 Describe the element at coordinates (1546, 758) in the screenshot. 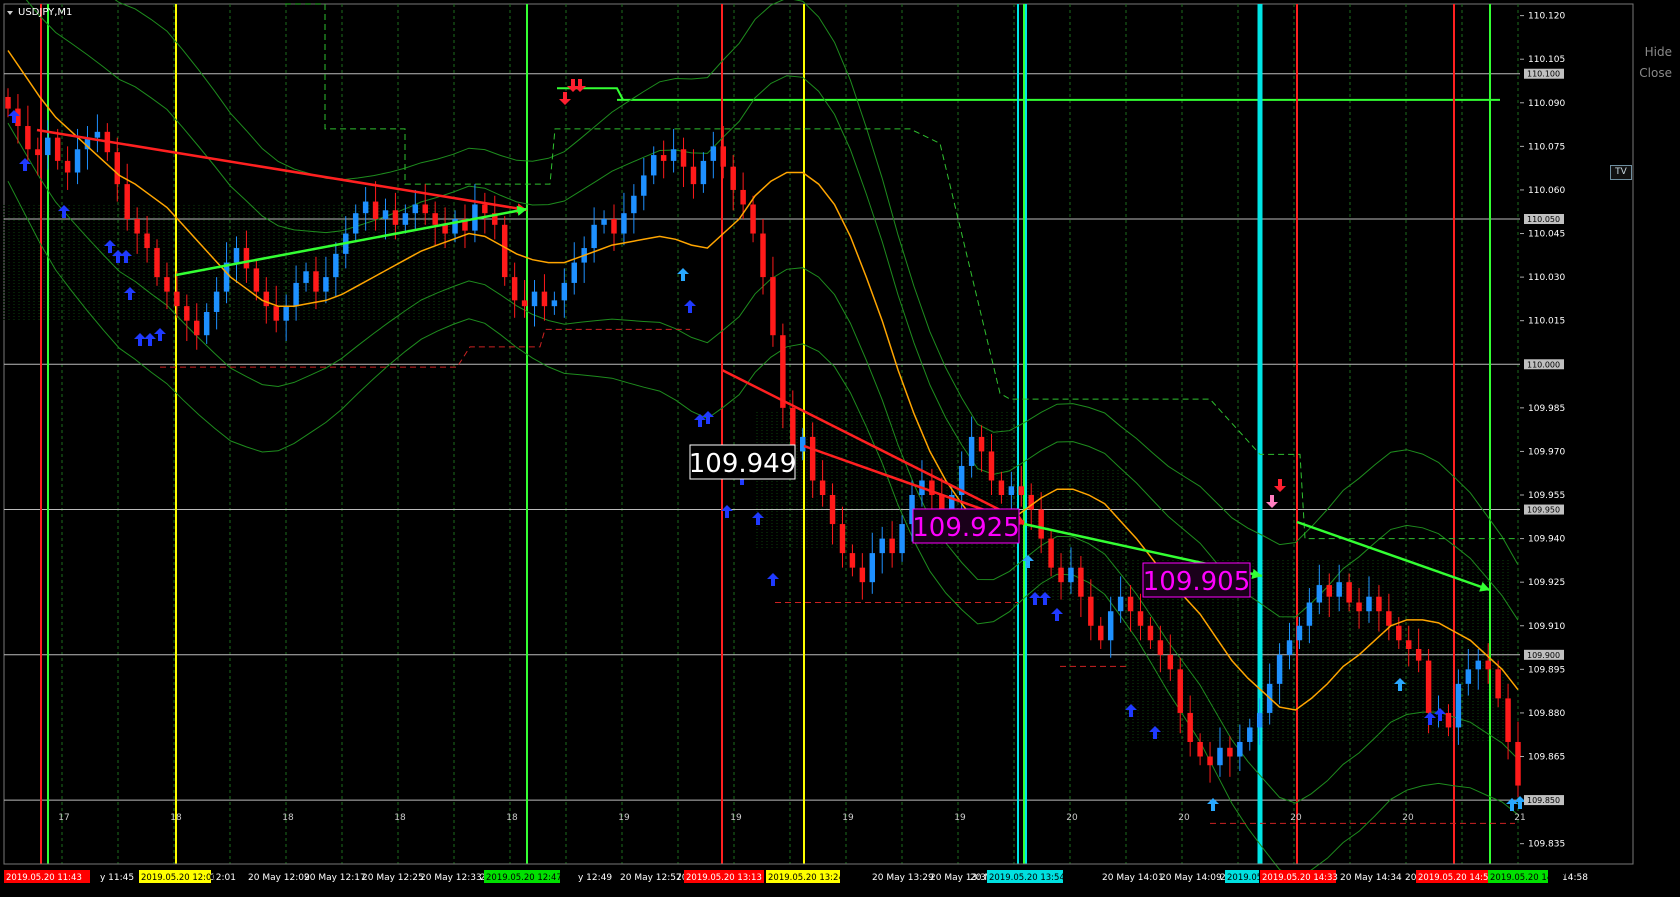

I see `axis-tick-label: 109.865` at that location.